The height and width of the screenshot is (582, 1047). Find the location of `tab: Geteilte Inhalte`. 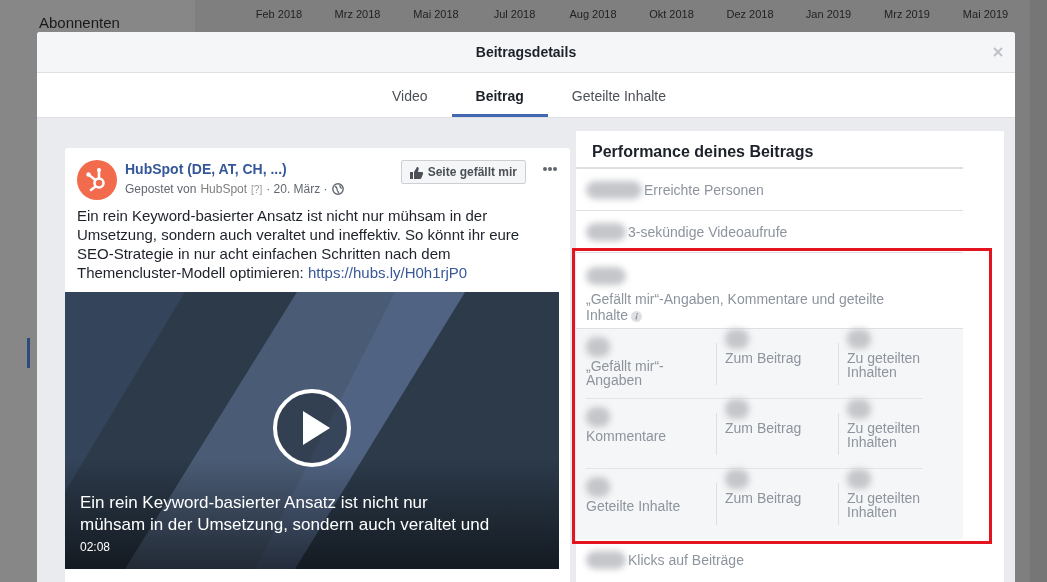

tab: Geteilte Inhalte is located at coordinates (618, 95).